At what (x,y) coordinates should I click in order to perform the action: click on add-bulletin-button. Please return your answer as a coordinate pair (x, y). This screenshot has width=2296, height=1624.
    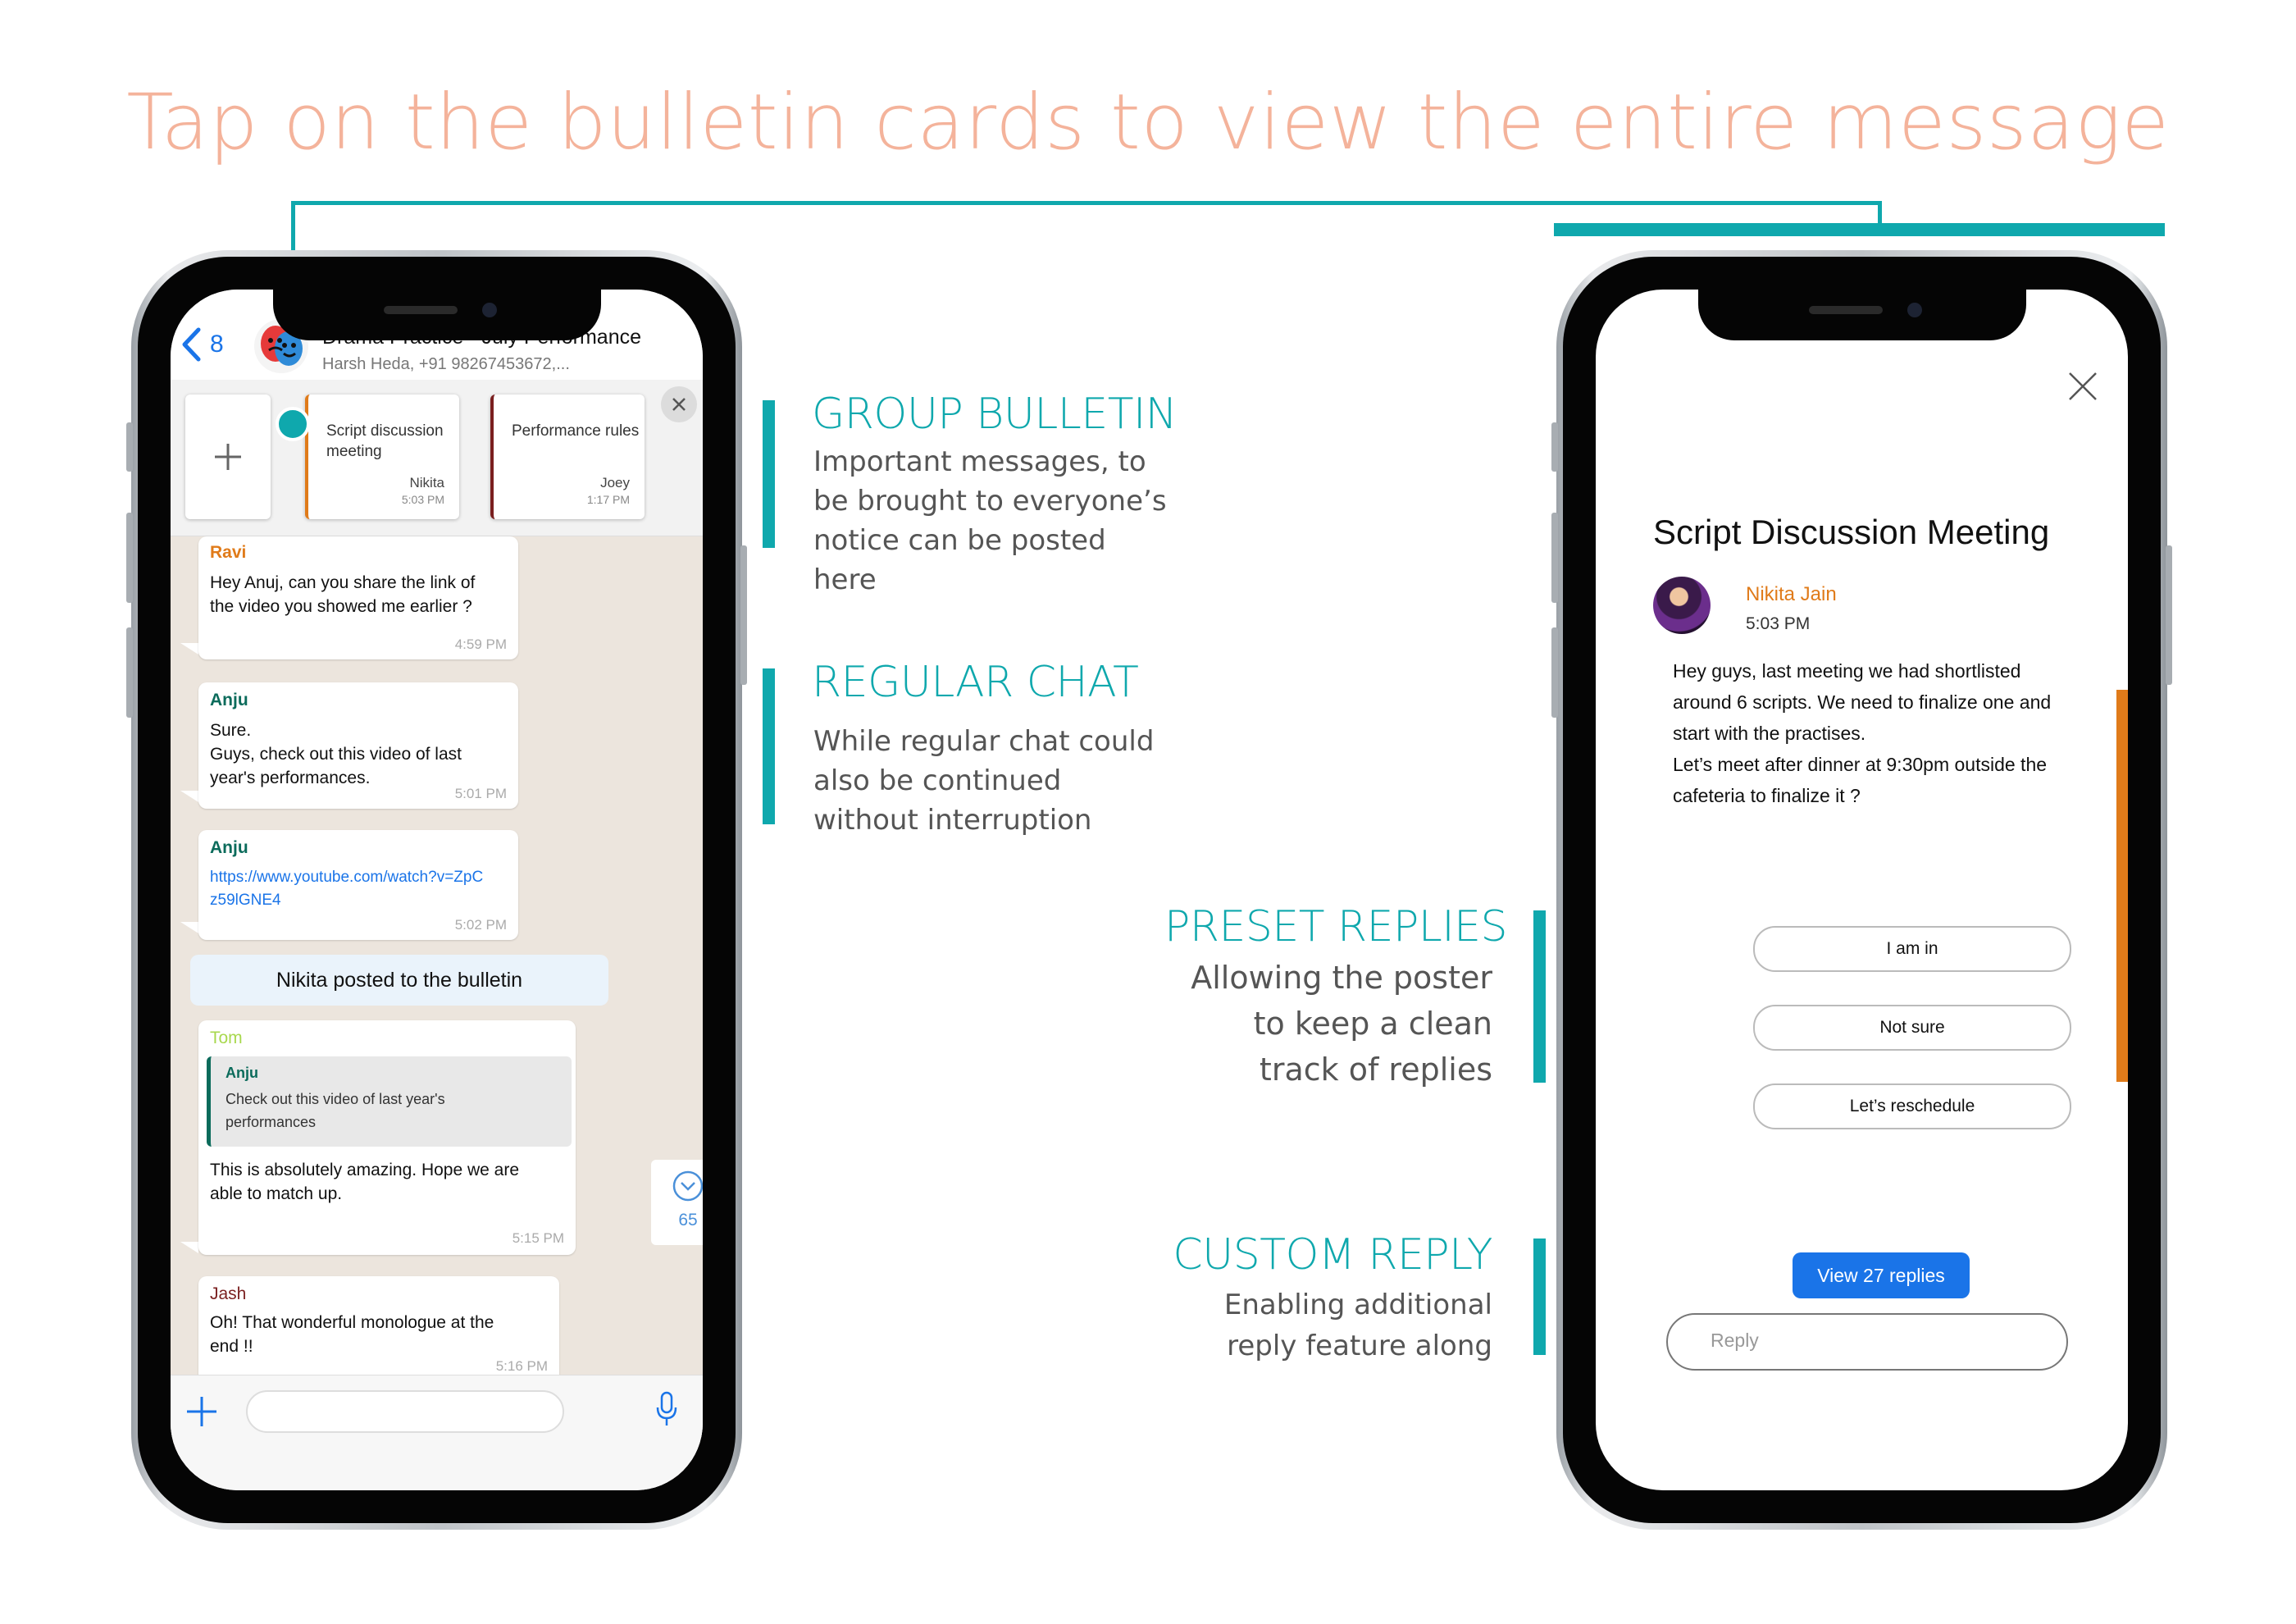
    Looking at the image, I should click on (228, 457).